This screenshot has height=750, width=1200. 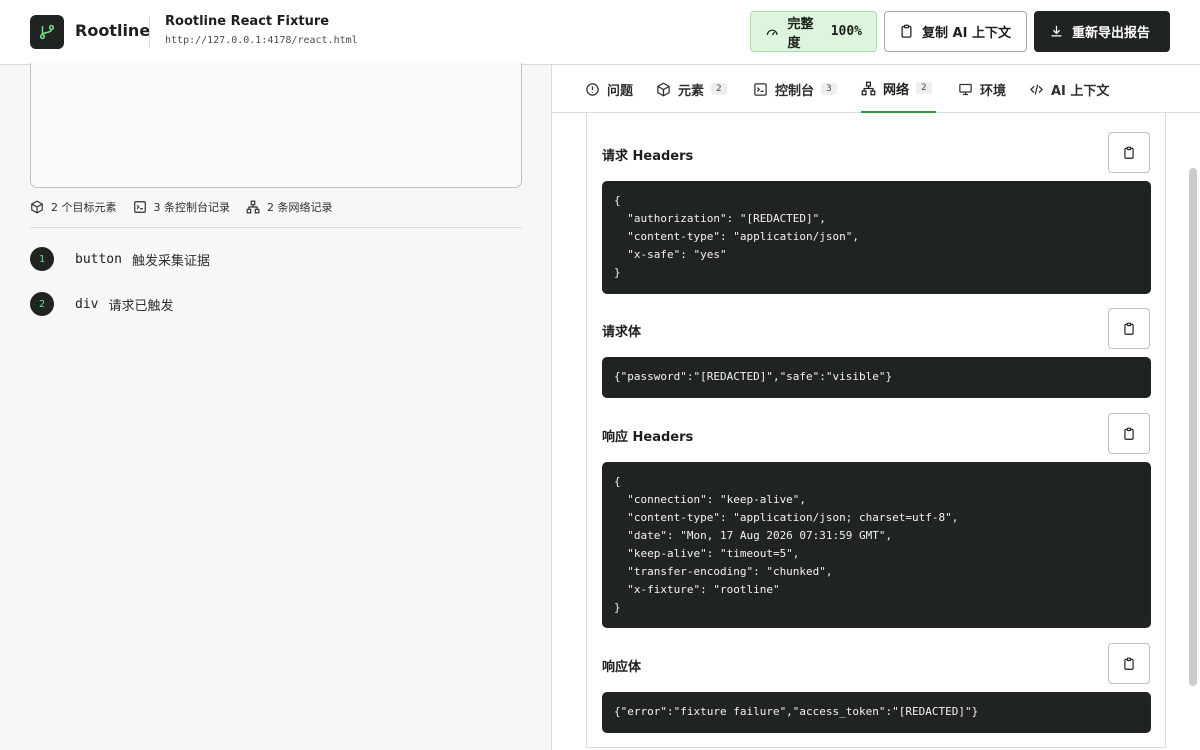 I want to click on notes-textarea, so click(x=276, y=125).